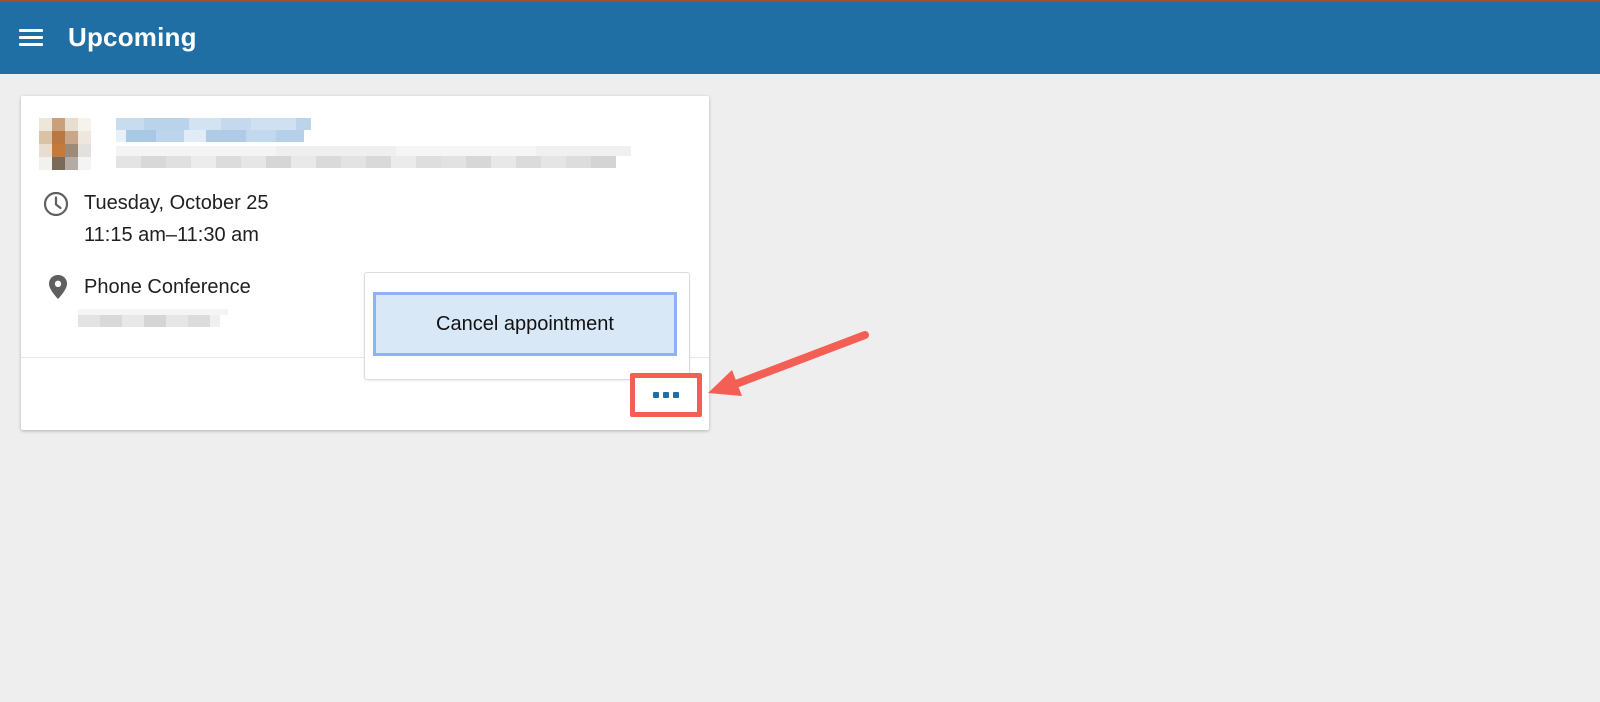 Image resolution: width=1600 pixels, height=702 pixels. Describe the element at coordinates (132, 37) in the screenshot. I see `page-title: Upcoming` at that location.